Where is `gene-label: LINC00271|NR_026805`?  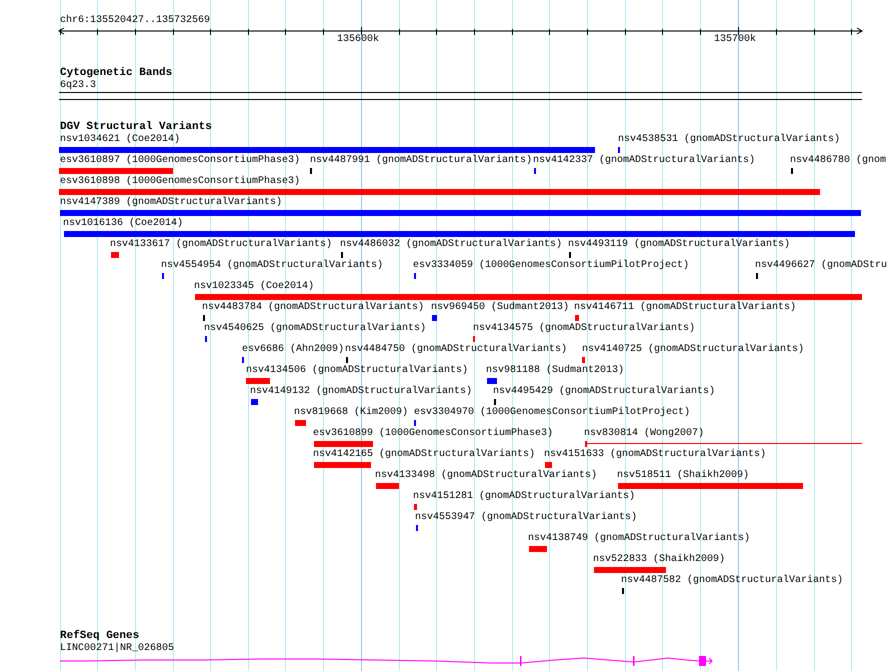 gene-label: LINC00271|NR_026805 is located at coordinates (117, 649).